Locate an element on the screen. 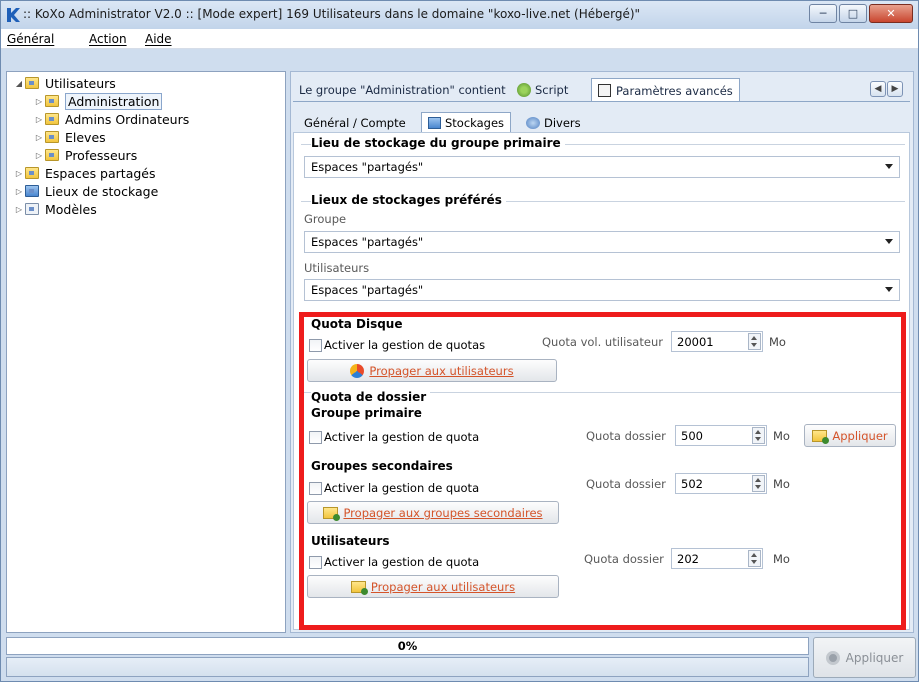 The width and height of the screenshot is (919, 682). preferred-storage-title: Lieux de stockages préférés is located at coordinates (408, 200).